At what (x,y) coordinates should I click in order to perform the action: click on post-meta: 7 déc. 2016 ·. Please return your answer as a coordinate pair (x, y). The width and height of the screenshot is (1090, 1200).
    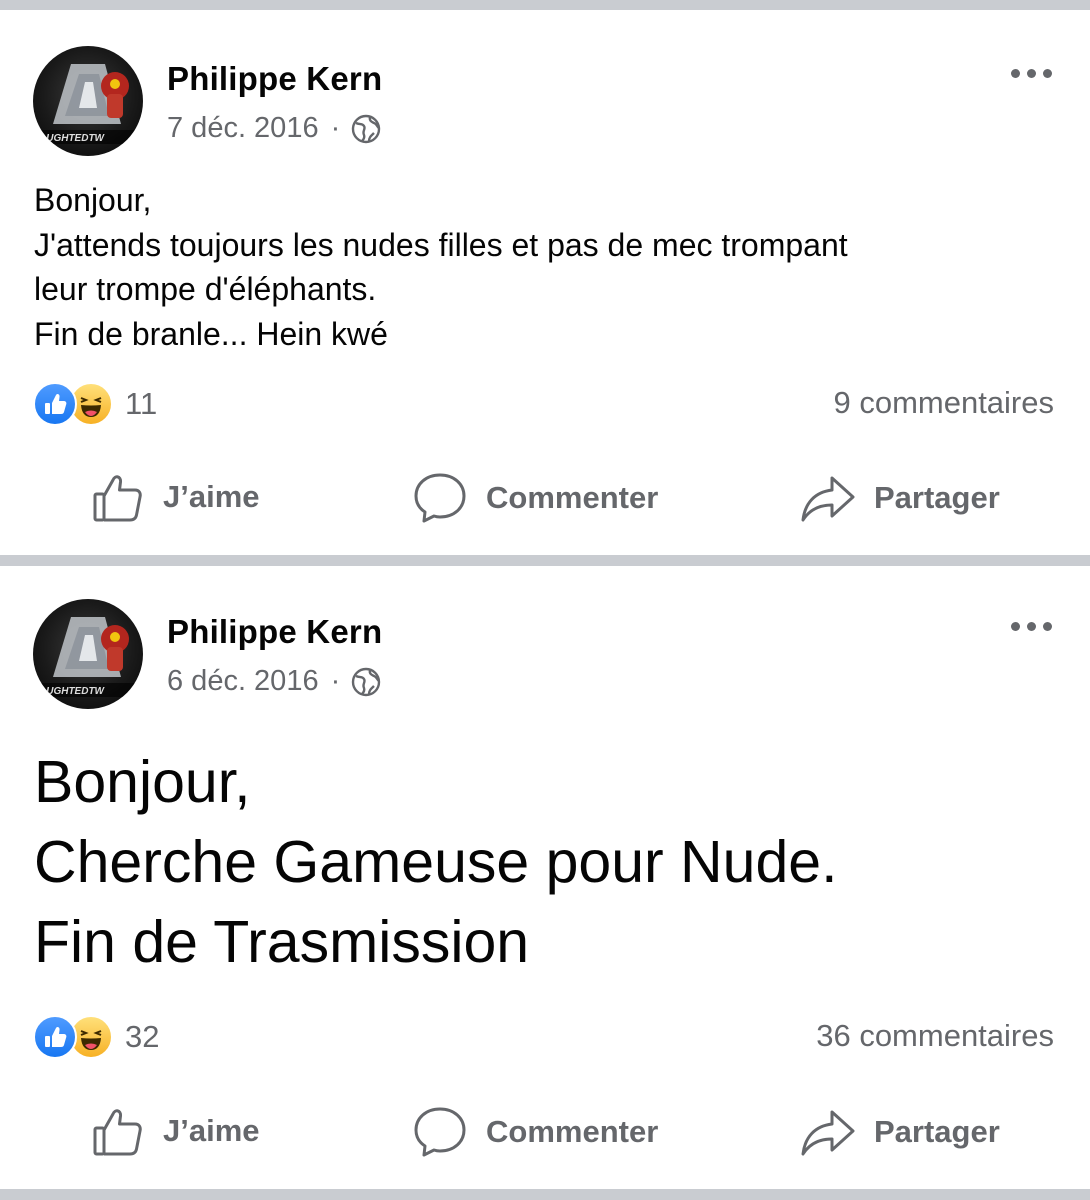
    Looking at the image, I should click on (274, 128).